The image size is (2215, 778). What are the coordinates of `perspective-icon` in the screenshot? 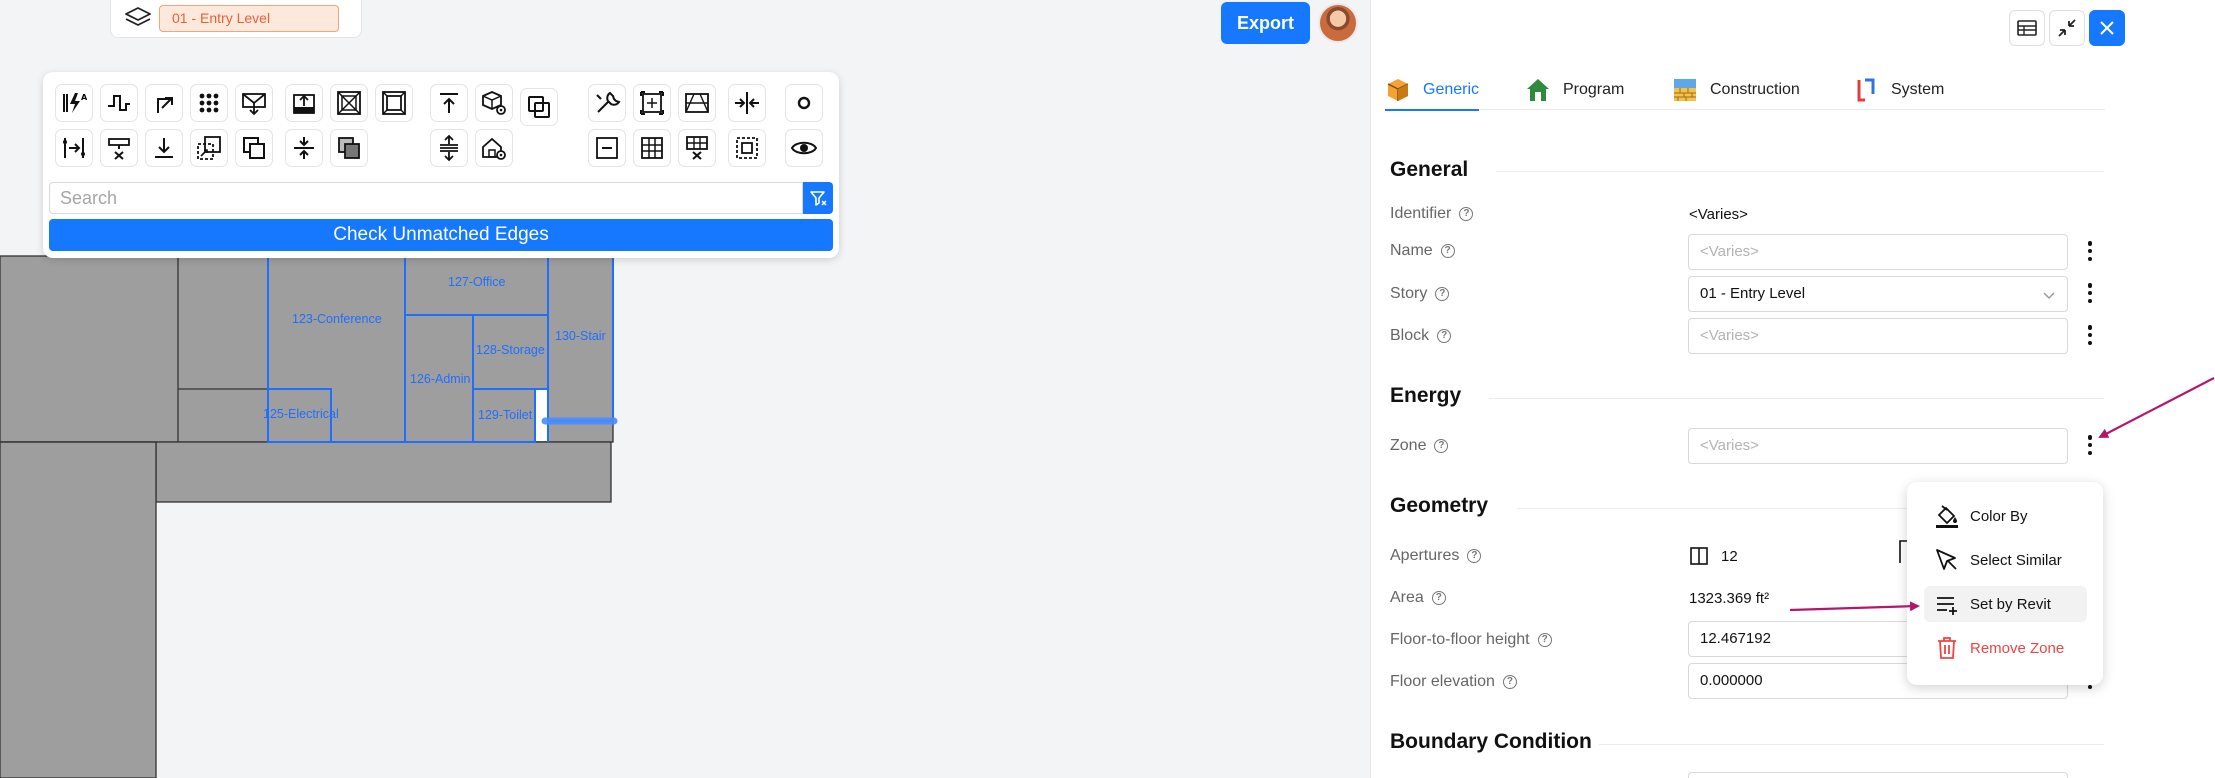 It's located at (697, 103).